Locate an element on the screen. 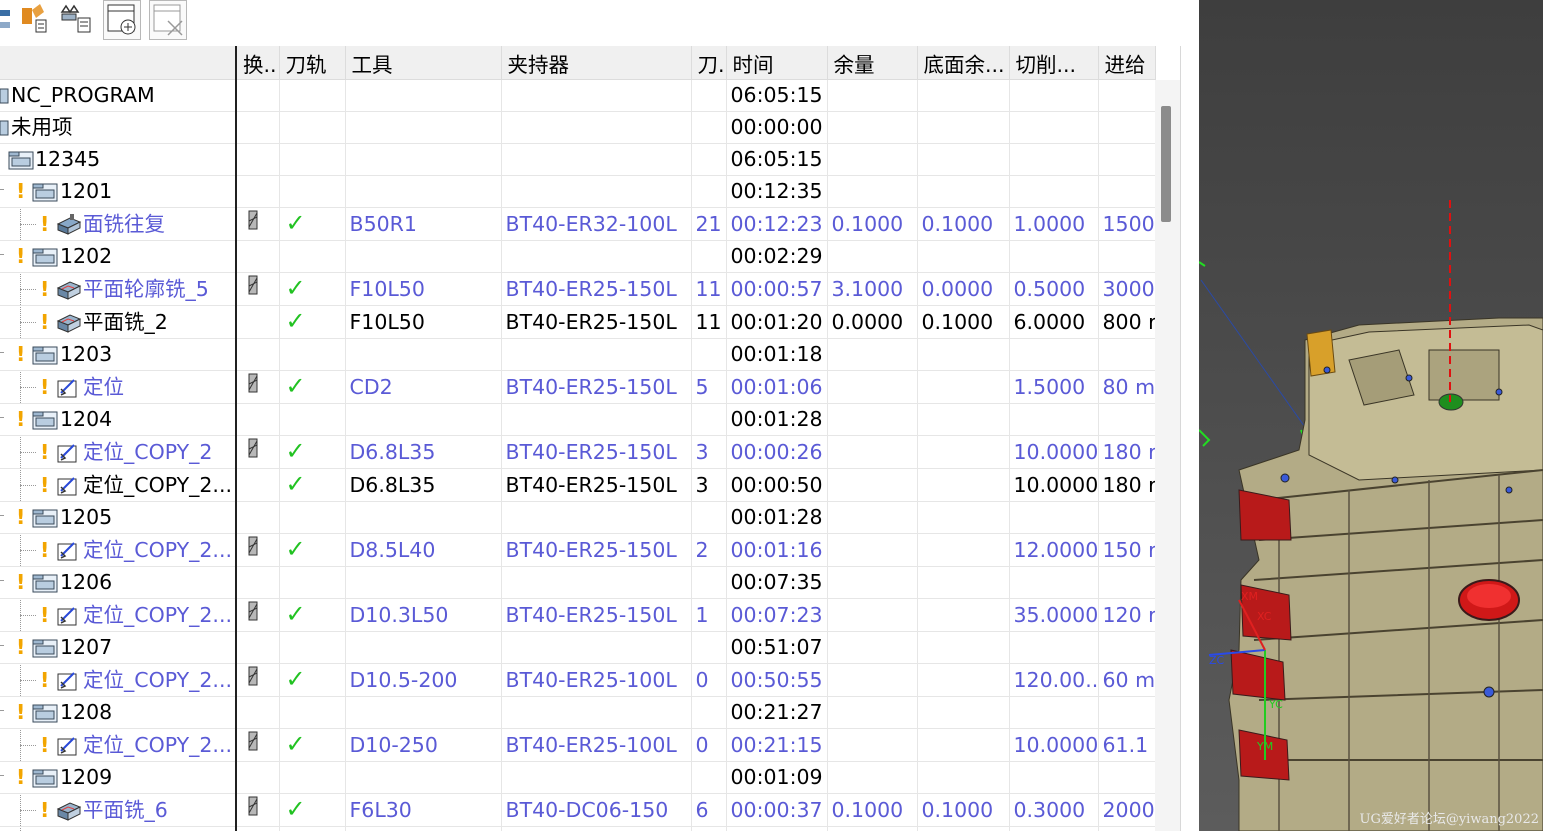  scrollbar-thumb is located at coordinates (1166, 164).